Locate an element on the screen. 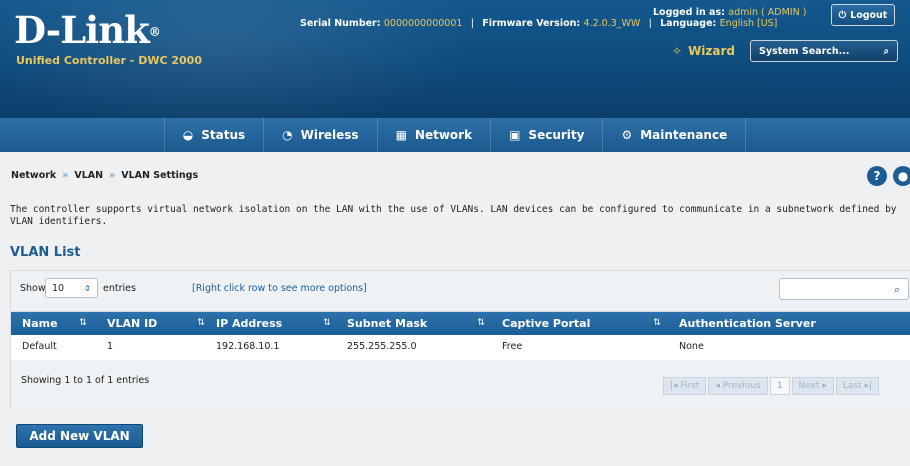  column-vlan-id: VLAN ID is located at coordinates (132, 323).